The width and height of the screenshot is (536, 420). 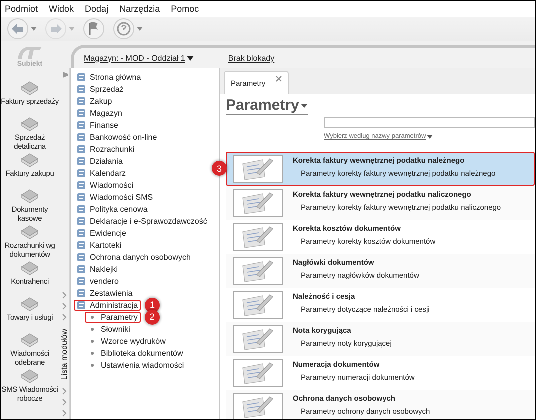 What do you see at coordinates (97, 9) in the screenshot?
I see `menu-item: Dodaj` at bounding box center [97, 9].